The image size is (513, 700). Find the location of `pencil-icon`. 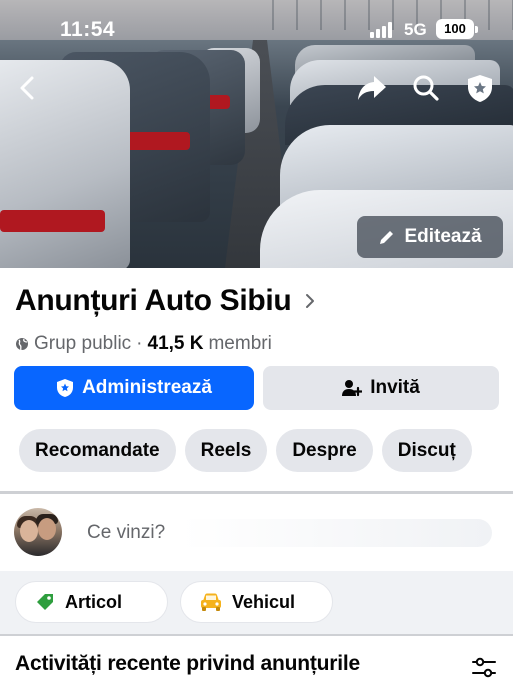

pencil-icon is located at coordinates (387, 237).